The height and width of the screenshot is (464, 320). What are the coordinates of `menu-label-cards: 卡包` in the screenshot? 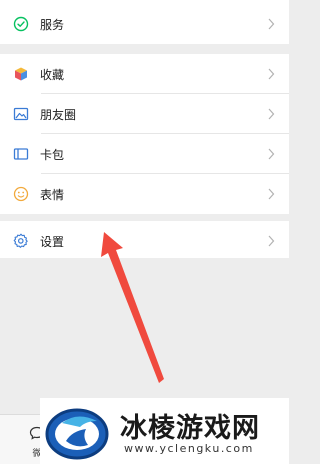 It's located at (52, 154).